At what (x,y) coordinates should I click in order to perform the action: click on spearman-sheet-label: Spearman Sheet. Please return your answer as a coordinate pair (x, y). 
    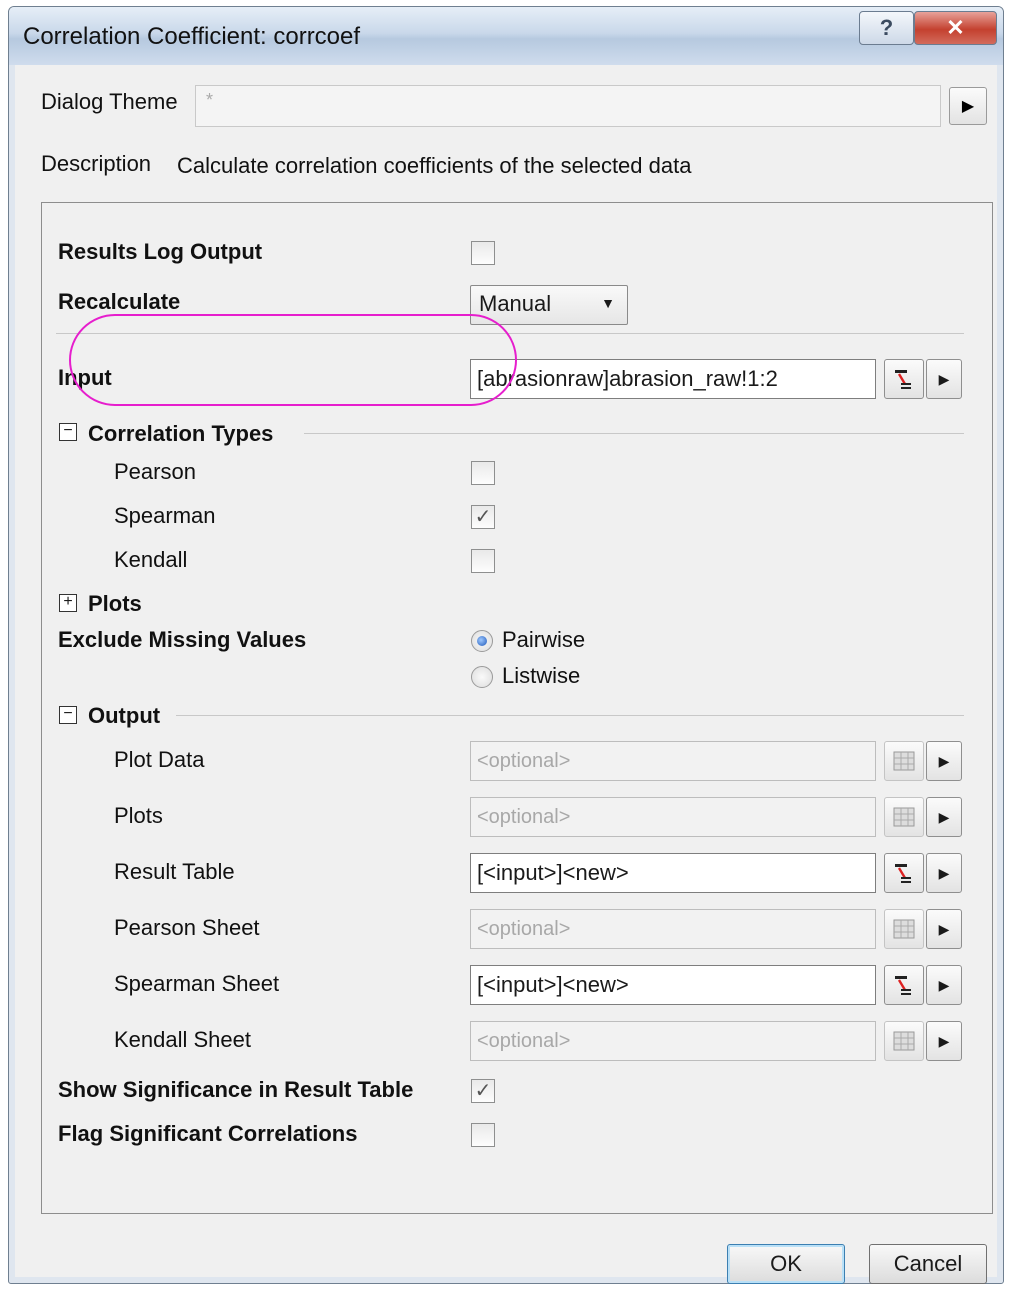
    Looking at the image, I should click on (197, 983).